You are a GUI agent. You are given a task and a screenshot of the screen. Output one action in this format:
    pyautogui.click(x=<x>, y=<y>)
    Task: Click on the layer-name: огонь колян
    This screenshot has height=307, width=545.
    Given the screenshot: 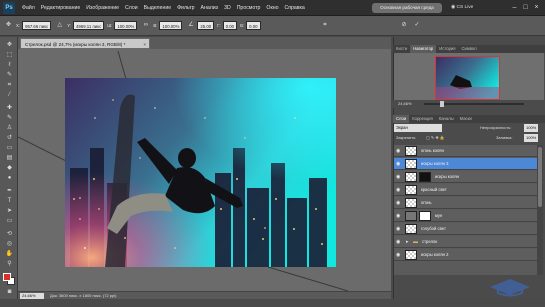 What is the action you would take?
    pyautogui.click(x=432, y=150)
    